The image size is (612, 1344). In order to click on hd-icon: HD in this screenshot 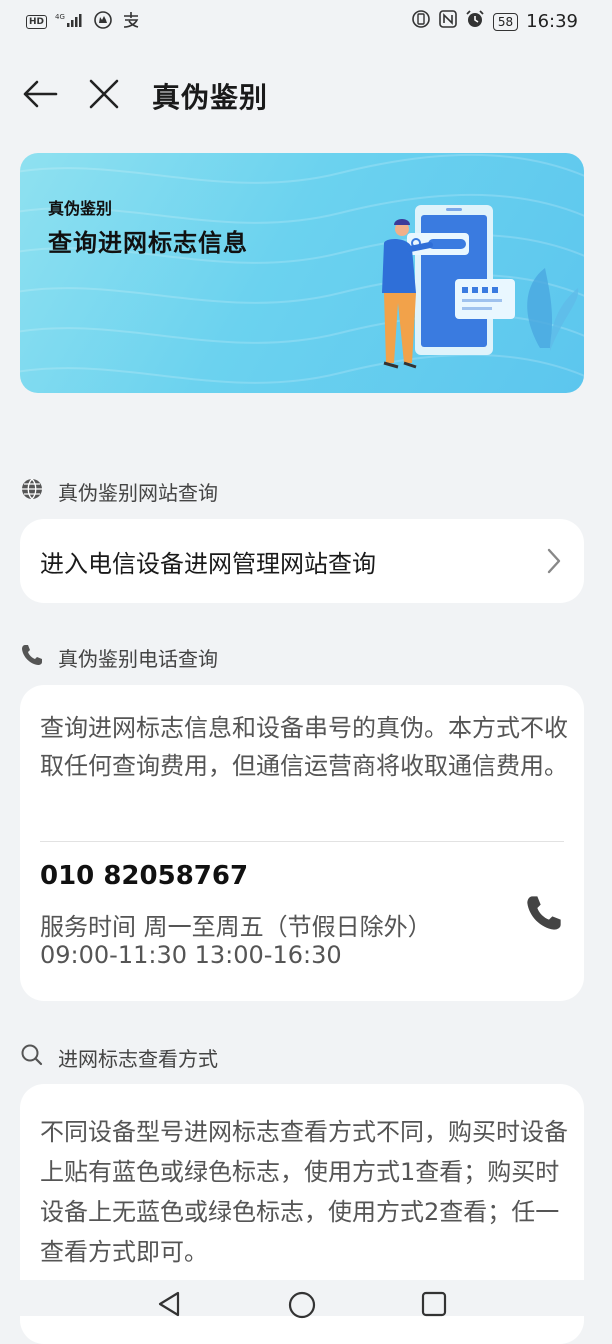, I will do `click(37, 22)`.